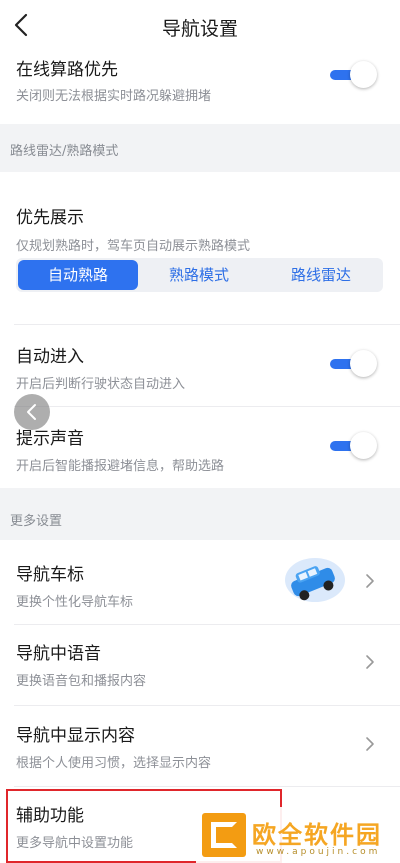  What do you see at coordinates (200, 746) in the screenshot?
I see `nav-display-row: 导航中显示内容 根据个人使用习惯，选择显示内容` at bounding box center [200, 746].